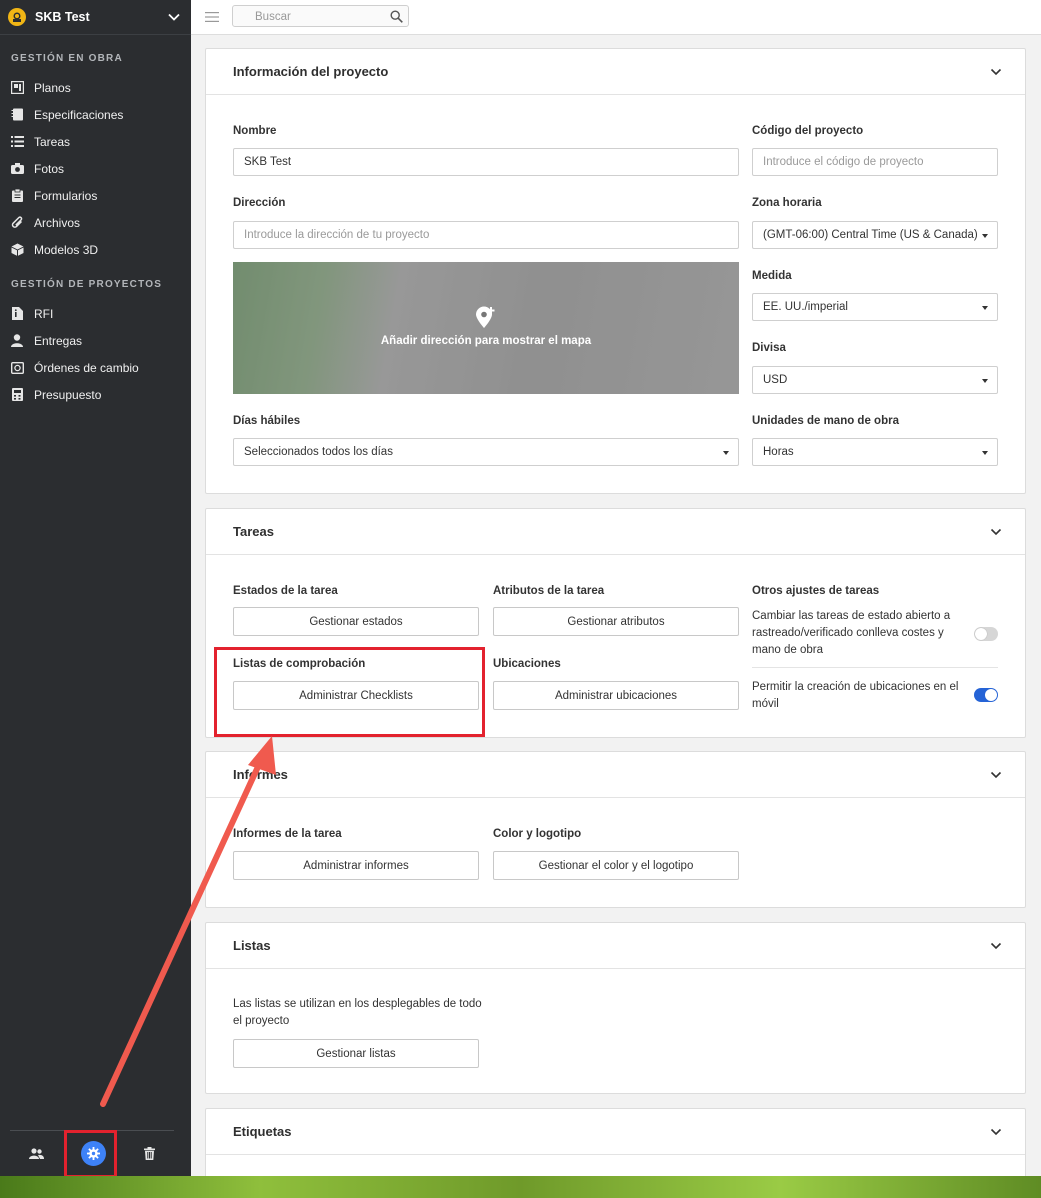 The width and height of the screenshot is (1041, 1198). Describe the element at coordinates (95, 313) in the screenshot. I see `sidebar-item-rfi: RFI` at that location.